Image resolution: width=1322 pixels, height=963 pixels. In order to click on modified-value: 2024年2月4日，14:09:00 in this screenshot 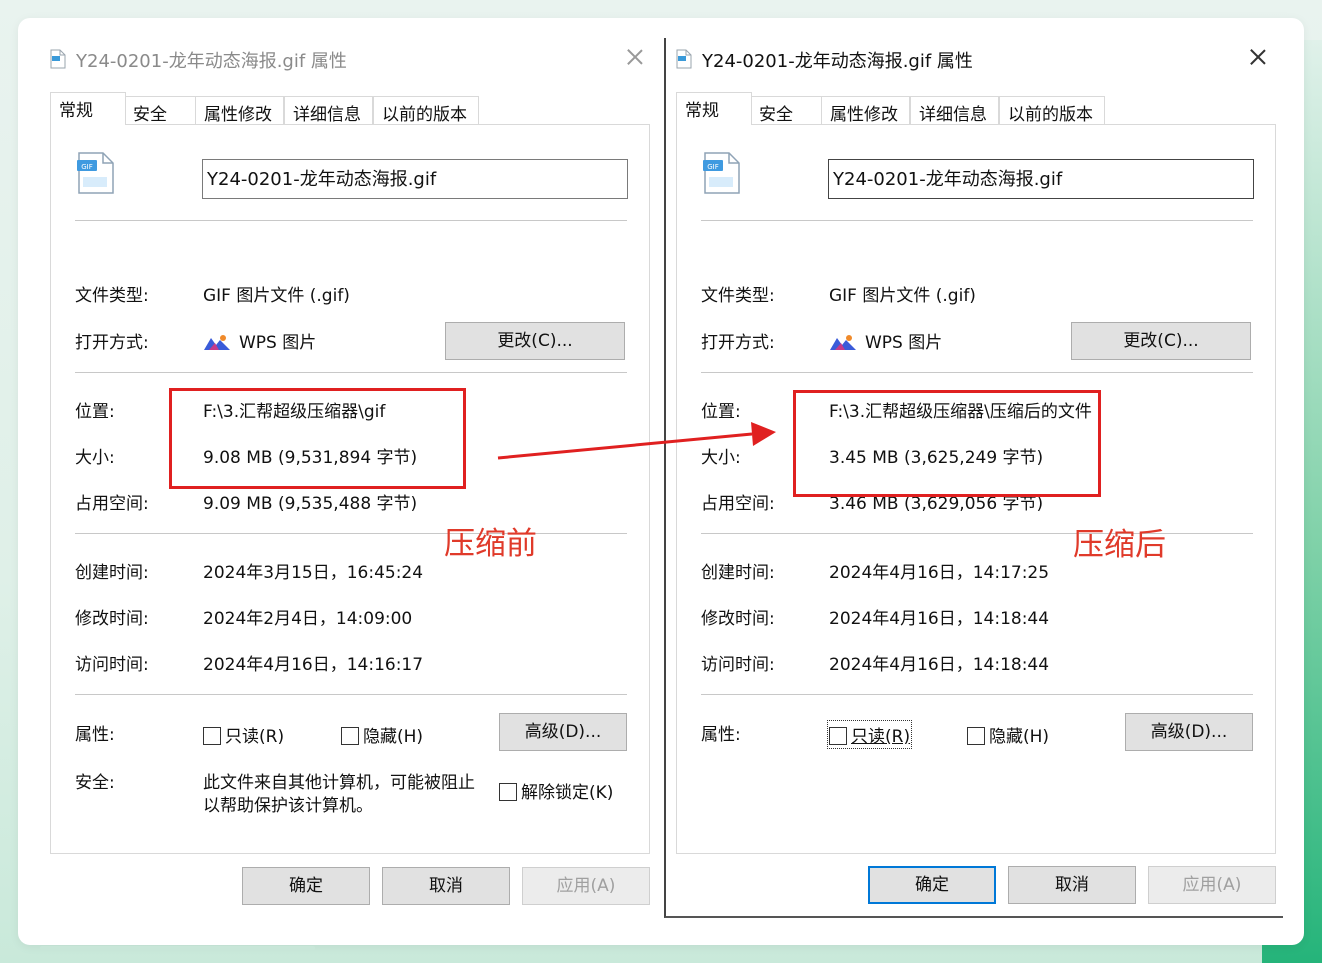, I will do `click(308, 619)`.